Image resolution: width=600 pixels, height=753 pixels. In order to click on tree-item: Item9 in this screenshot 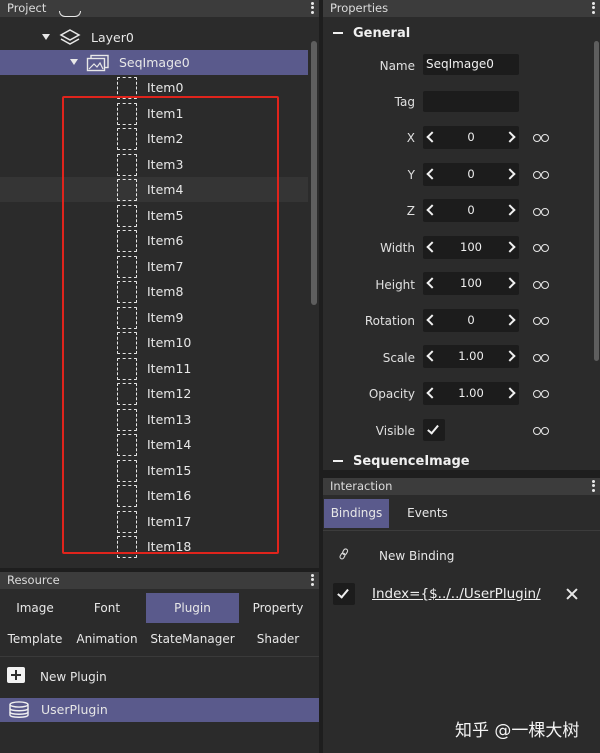, I will do `click(154, 317)`.